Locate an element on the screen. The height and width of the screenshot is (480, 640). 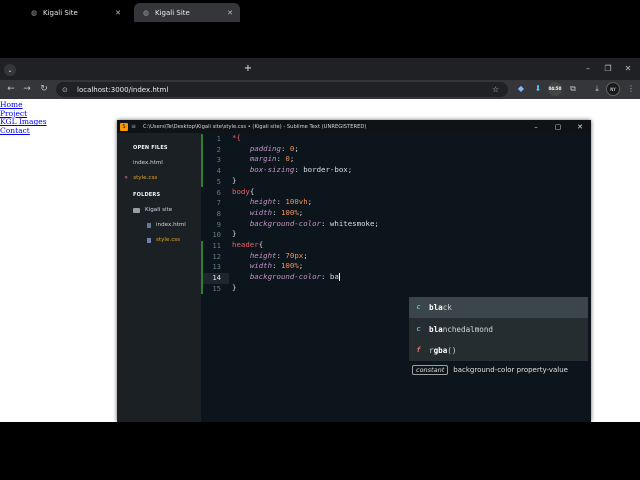
code-line-1: *{ is located at coordinates (236, 138).